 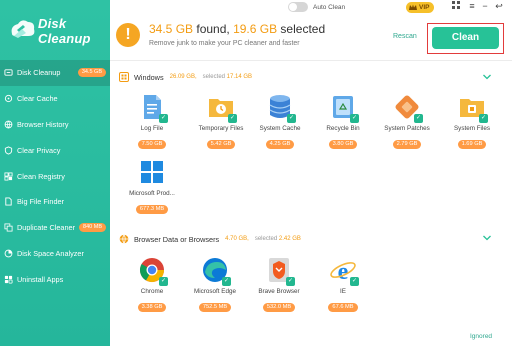 What do you see at coordinates (472, 128) in the screenshot?
I see `item-label: System Files` at bounding box center [472, 128].